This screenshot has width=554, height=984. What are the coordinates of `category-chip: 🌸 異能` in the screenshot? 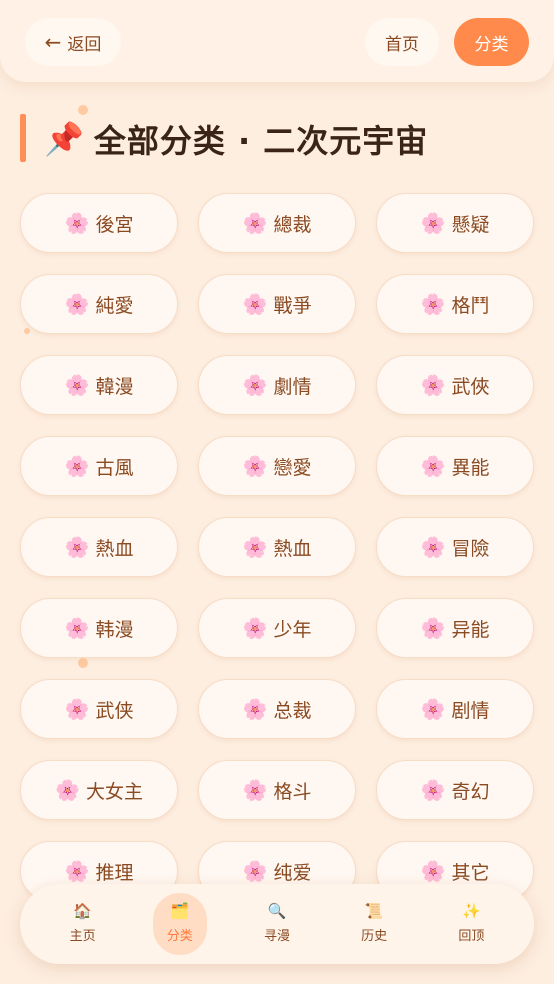 It's located at (455, 466).